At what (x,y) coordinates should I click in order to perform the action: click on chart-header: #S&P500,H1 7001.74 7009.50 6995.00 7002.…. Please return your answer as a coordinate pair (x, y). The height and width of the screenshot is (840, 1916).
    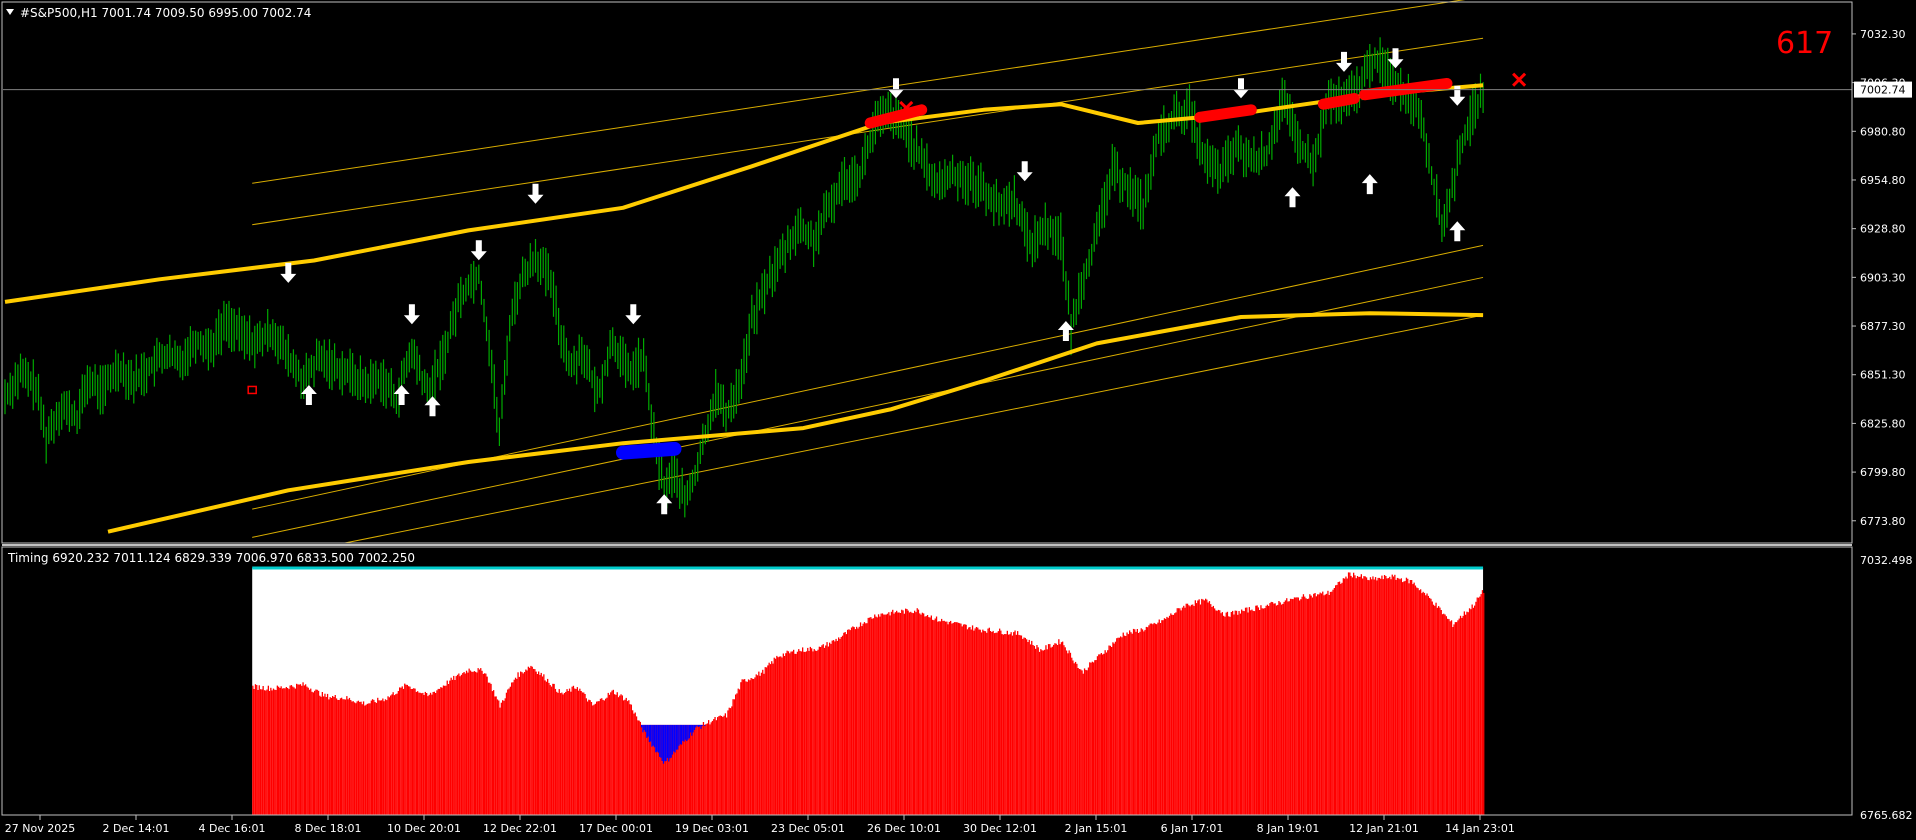
    Looking at the image, I should click on (158, 13).